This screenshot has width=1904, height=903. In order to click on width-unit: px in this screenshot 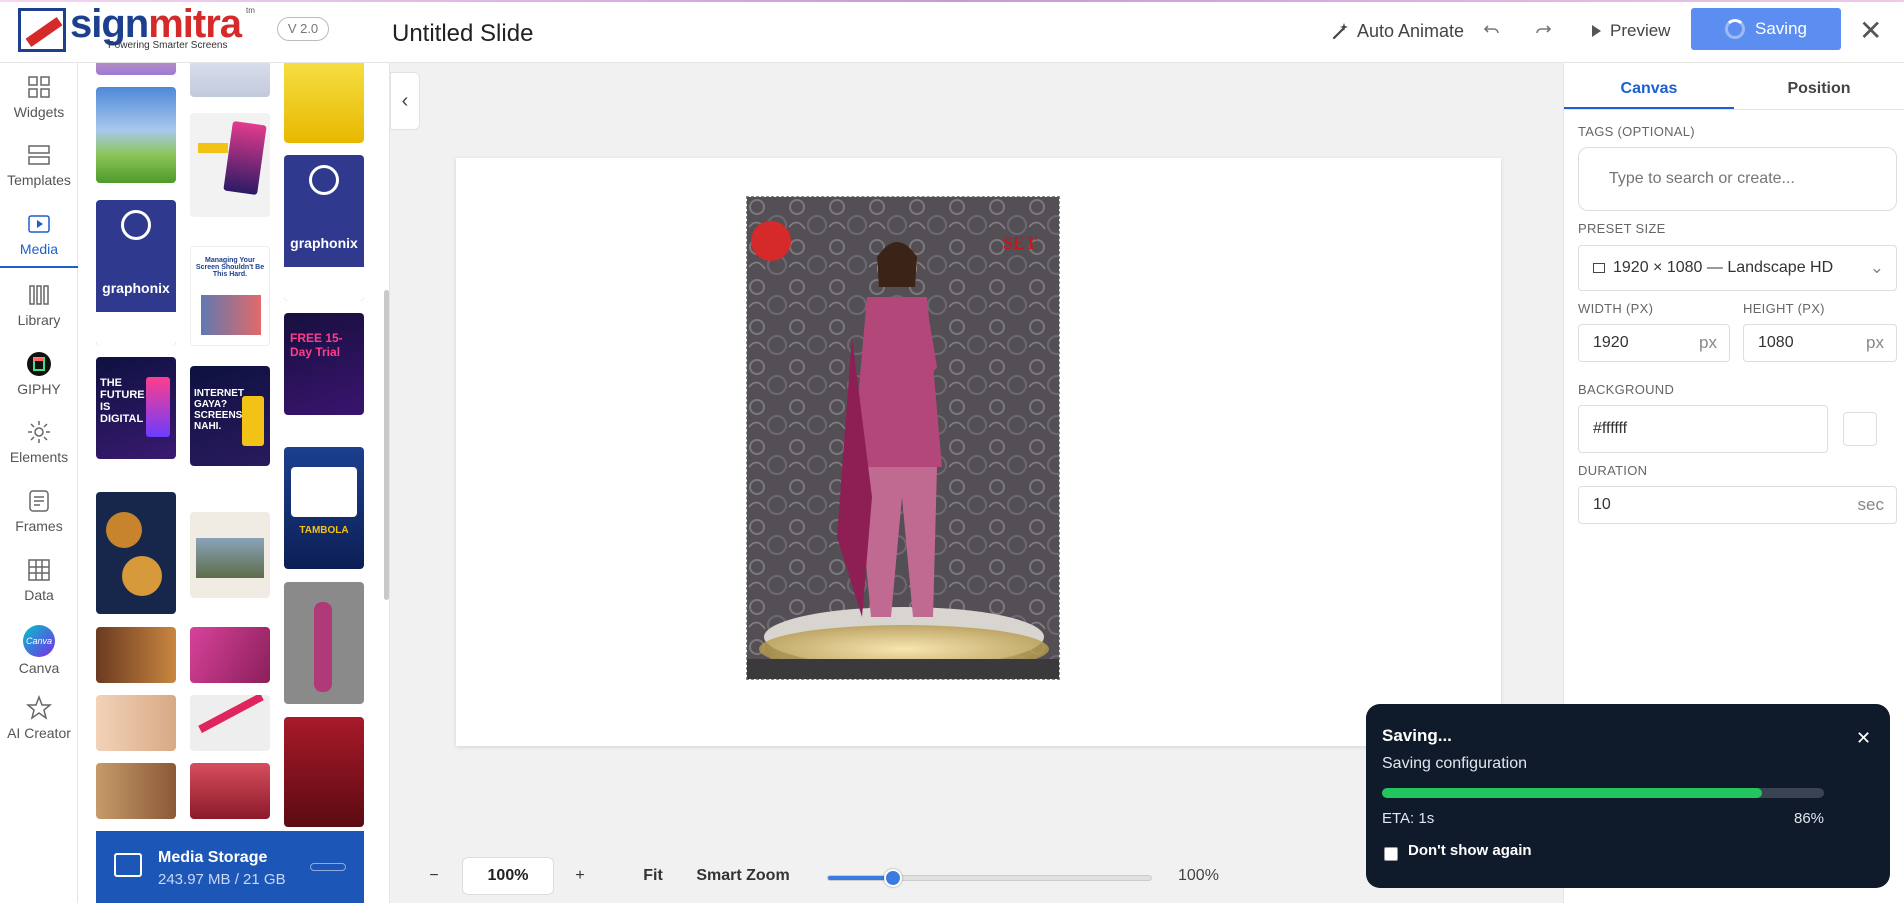, I will do `click(1708, 342)`.